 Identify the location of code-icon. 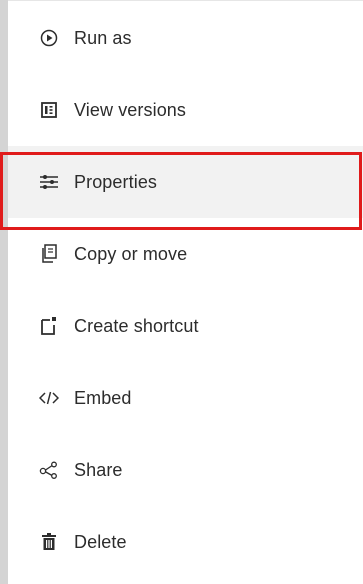
(49, 398).